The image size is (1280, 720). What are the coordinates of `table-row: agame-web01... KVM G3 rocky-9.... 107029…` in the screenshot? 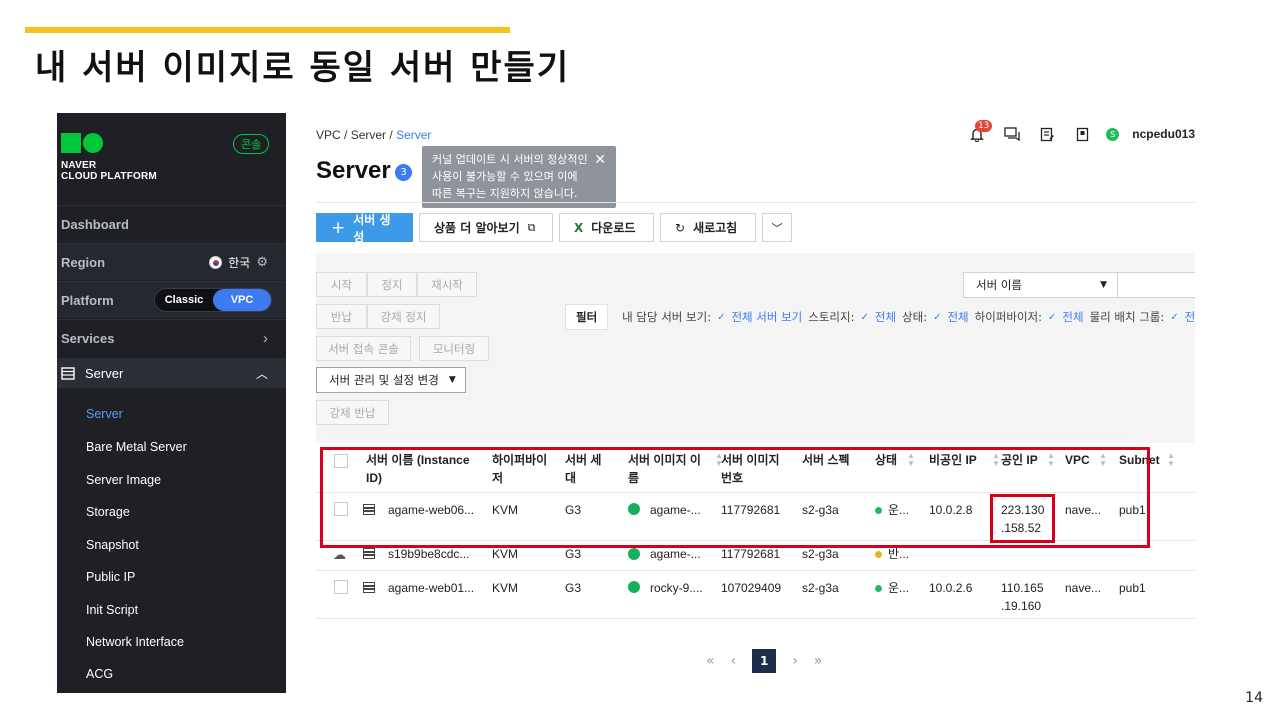 It's located at (755, 595).